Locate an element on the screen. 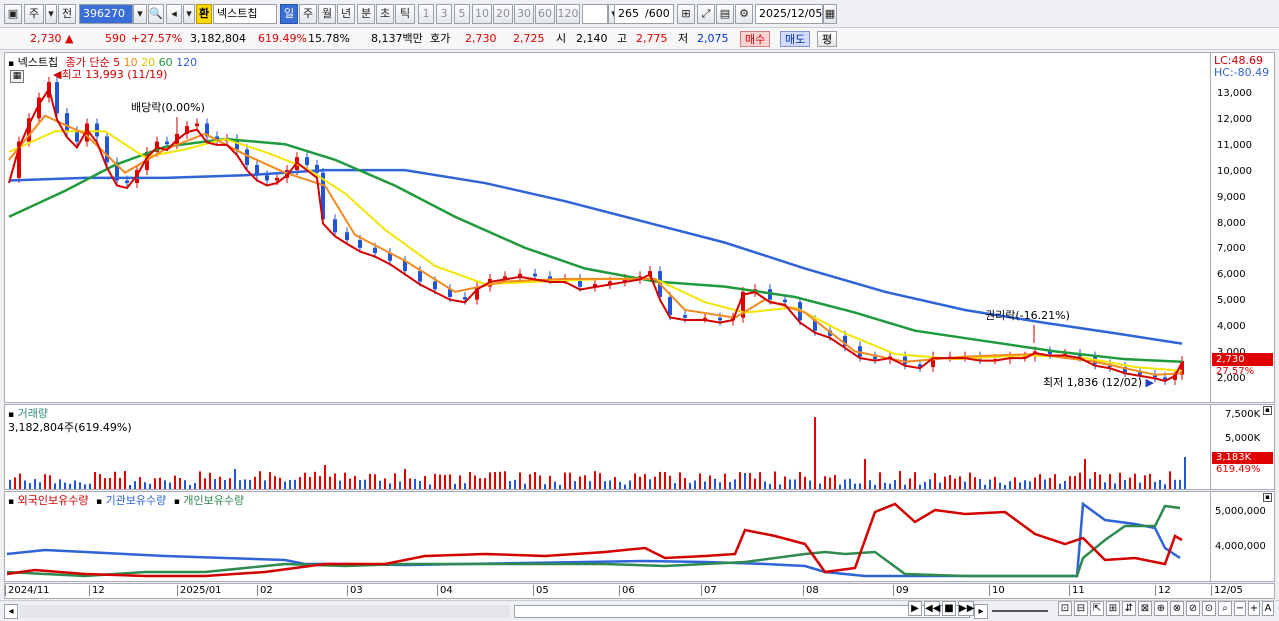  font-size-icon: A is located at coordinates (1268, 608).